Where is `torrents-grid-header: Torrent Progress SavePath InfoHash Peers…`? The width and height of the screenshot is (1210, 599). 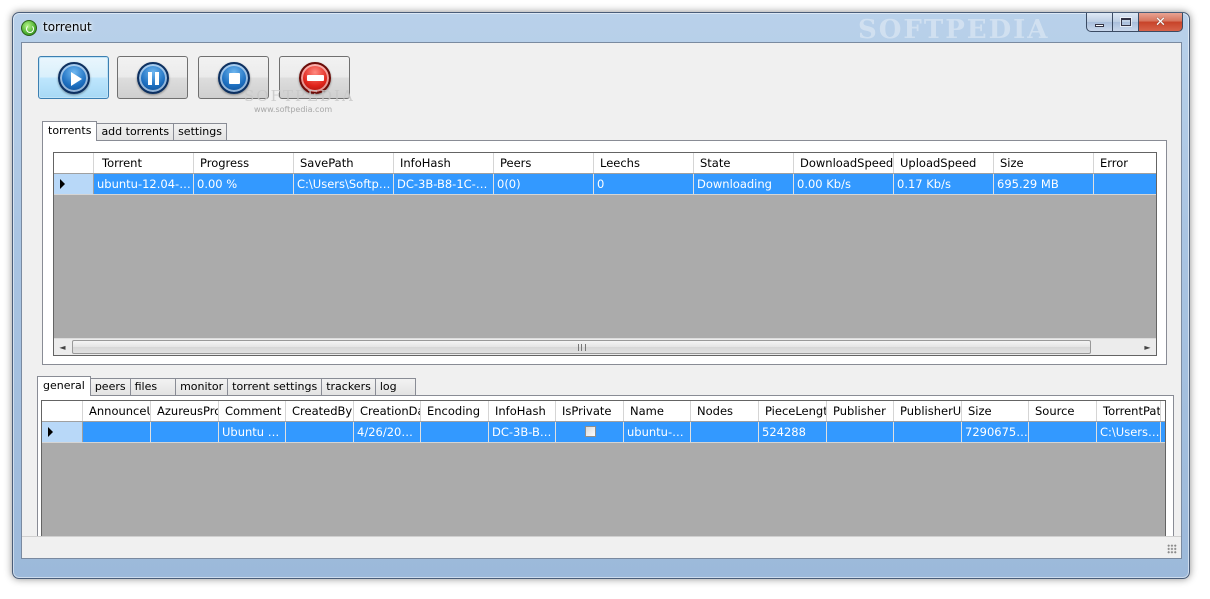 torrents-grid-header: Torrent Progress SavePath InfoHash Peers… is located at coordinates (605, 163).